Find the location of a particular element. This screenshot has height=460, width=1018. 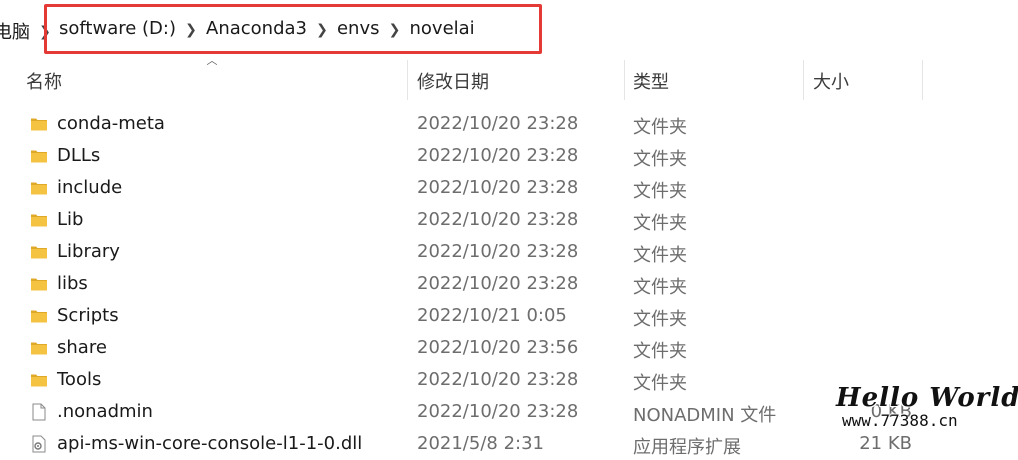

file-row: conda-meta 2022/10/20 23:28 文件夹 is located at coordinates (509, 124).